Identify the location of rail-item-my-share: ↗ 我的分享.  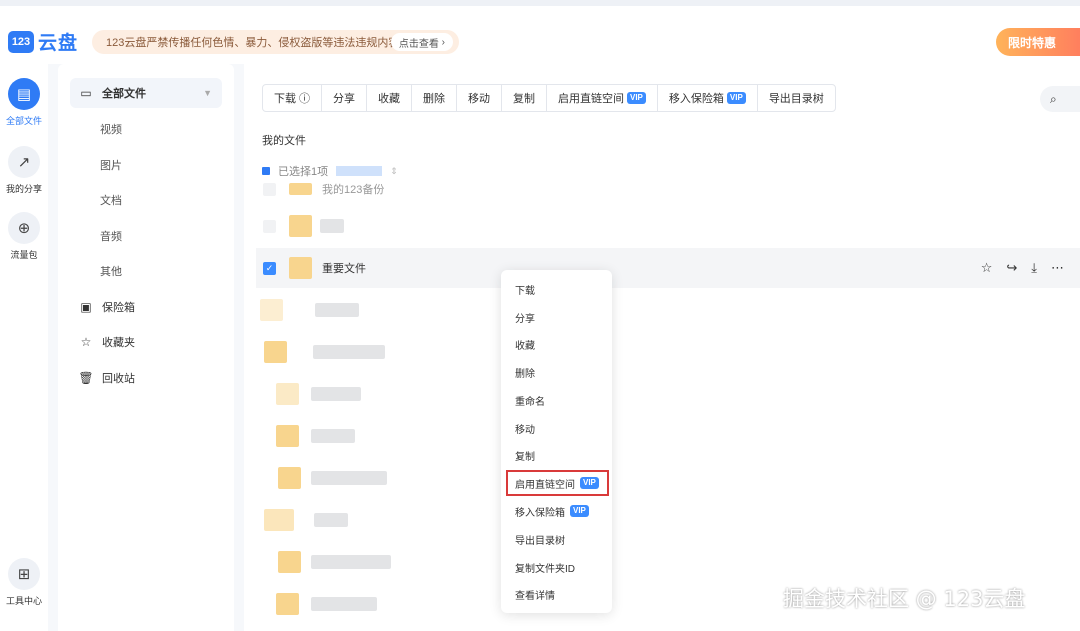
(24, 170).